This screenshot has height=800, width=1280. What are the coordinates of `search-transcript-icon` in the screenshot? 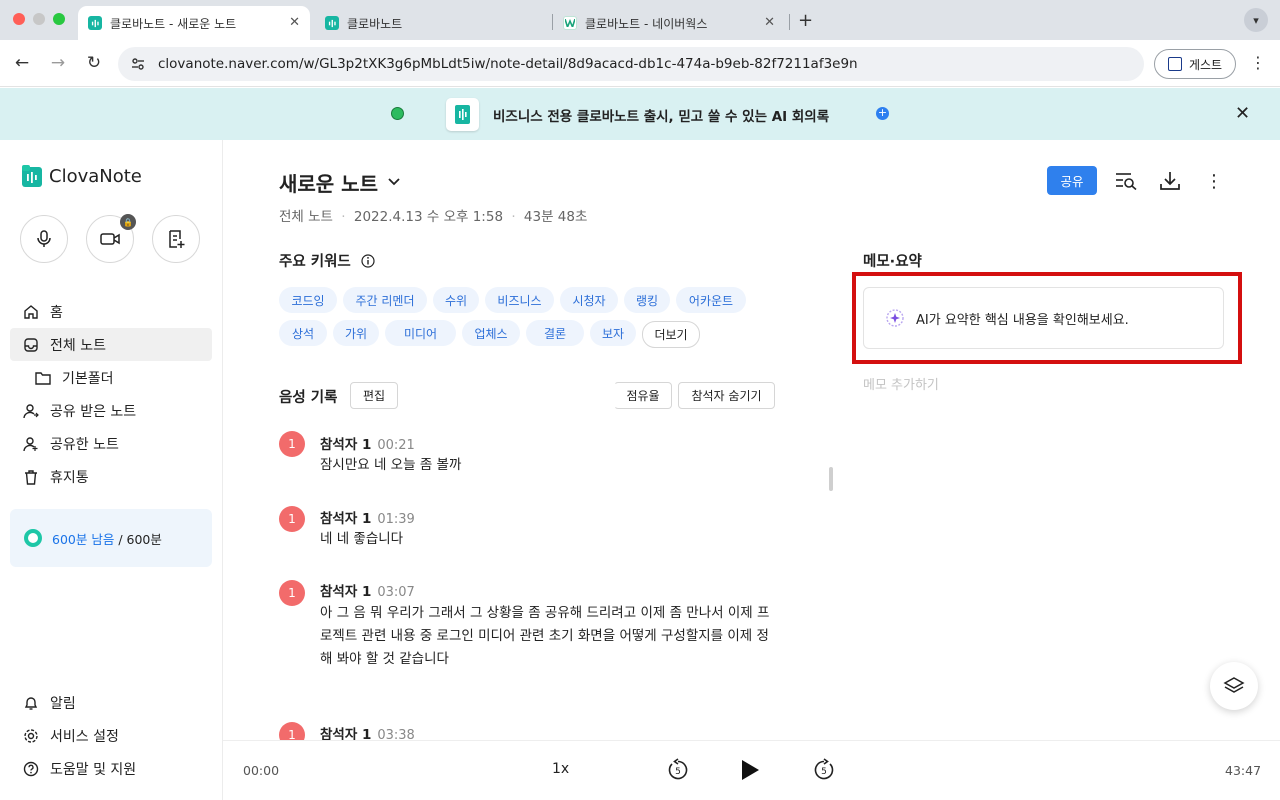 It's located at (1126, 181).